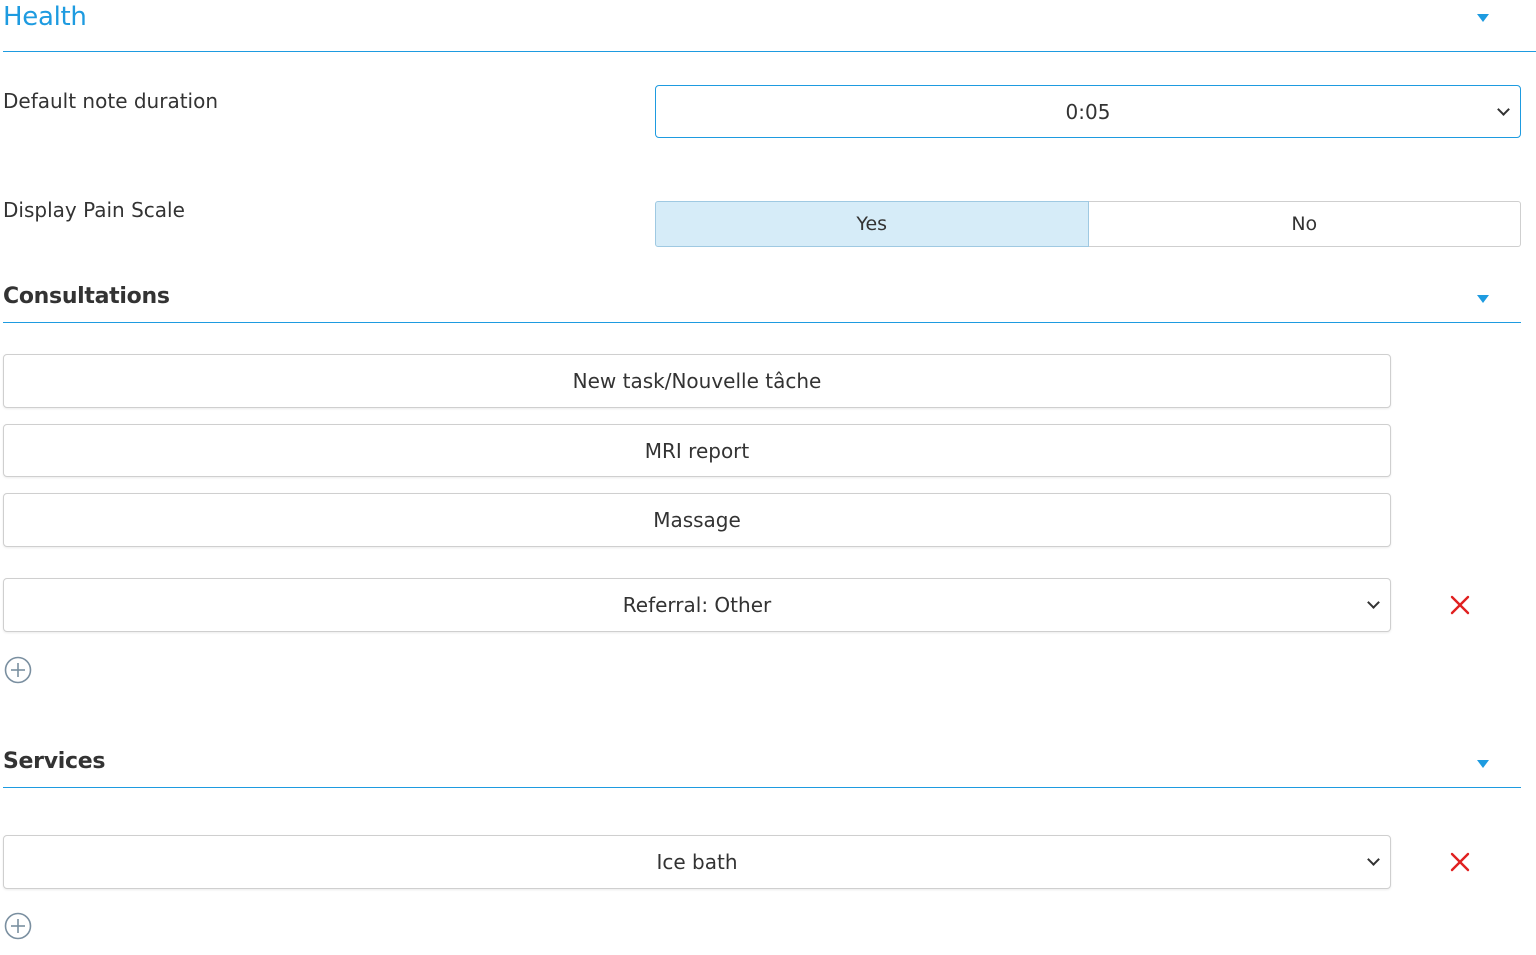 Image resolution: width=1536 pixels, height=955 pixels. Describe the element at coordinates (1483, 18) in the screenshot. I see `health-collapse-caret-icon` at that location.